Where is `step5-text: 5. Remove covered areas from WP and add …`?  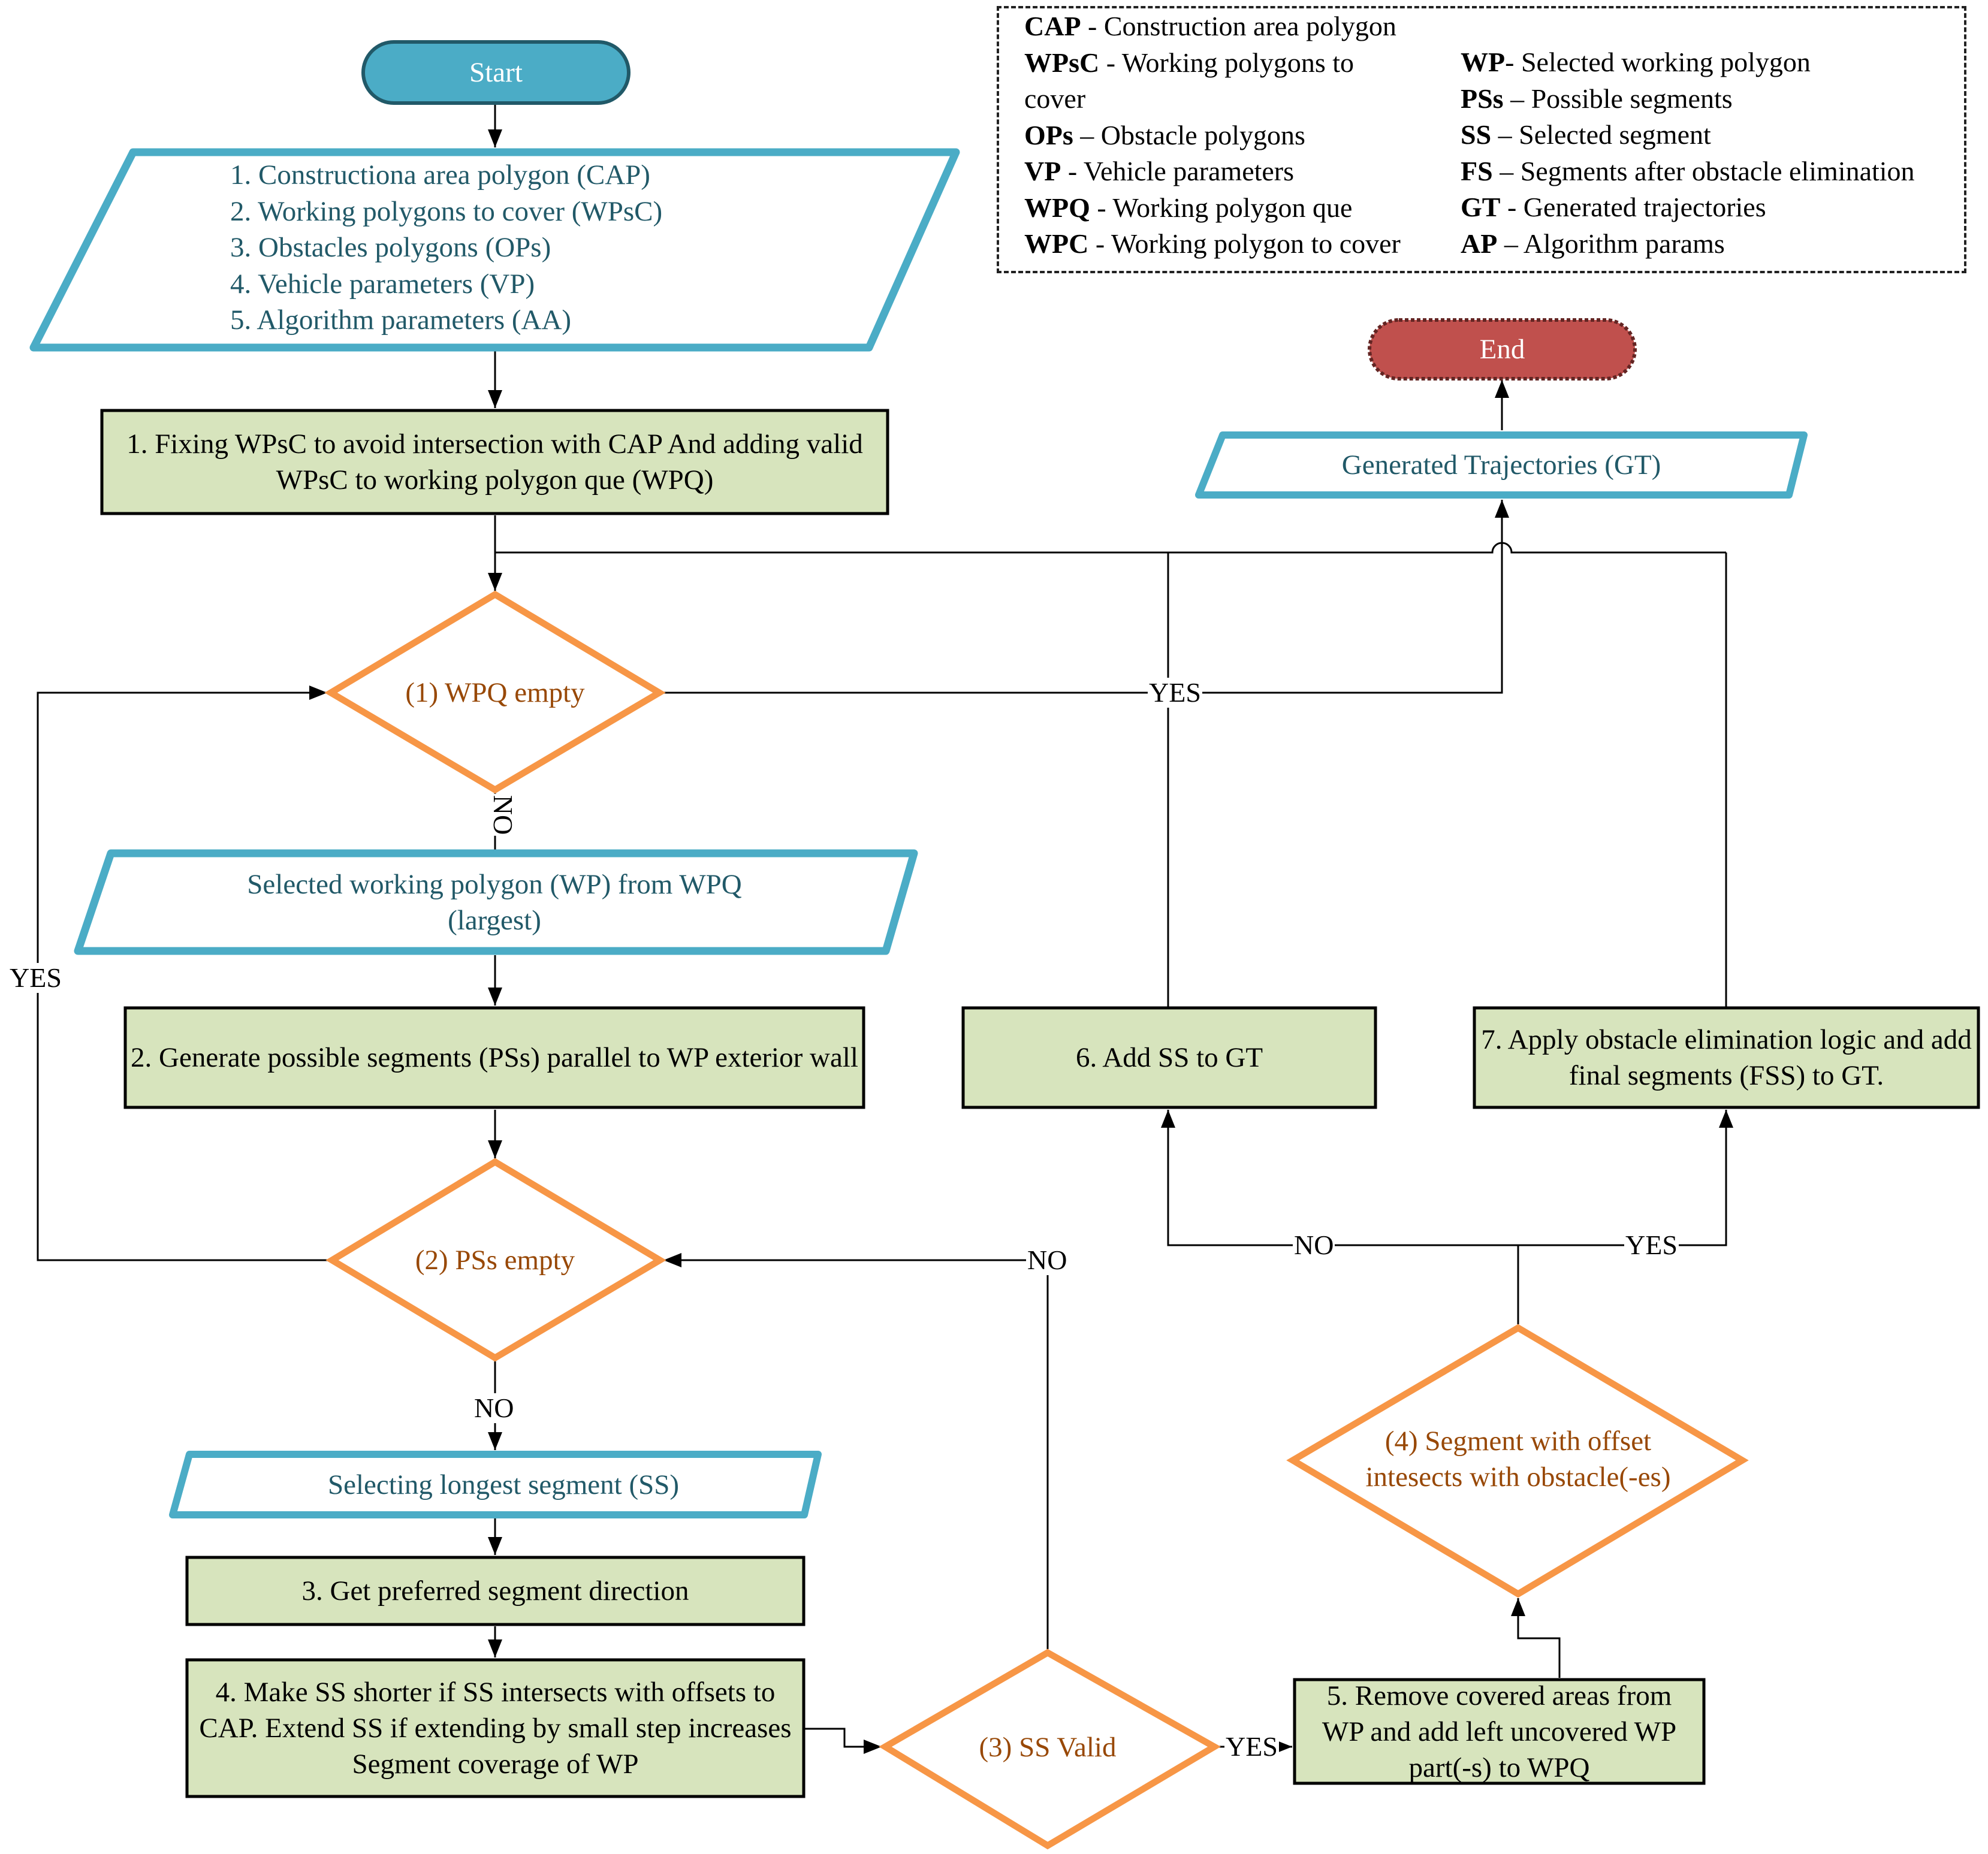
step5-text: 5. Remove covered areas from WP and add … is located at coordinates (1500, 1731).